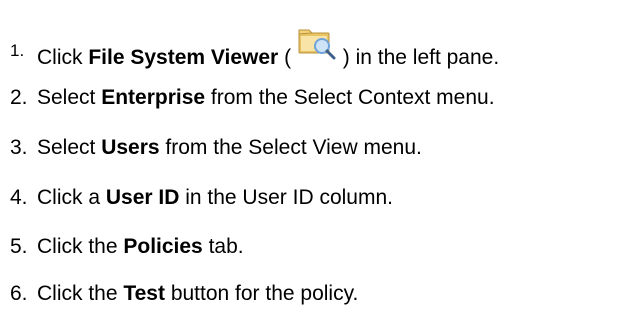  Describe the element at coordinates (19, 97) in the screenshot. I see `step-number: 2.` at that location.